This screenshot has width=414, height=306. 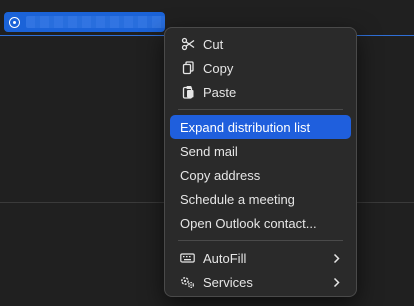 I want to click on menu-item-label: Schedule a meeting, so click(x=237, y=199).